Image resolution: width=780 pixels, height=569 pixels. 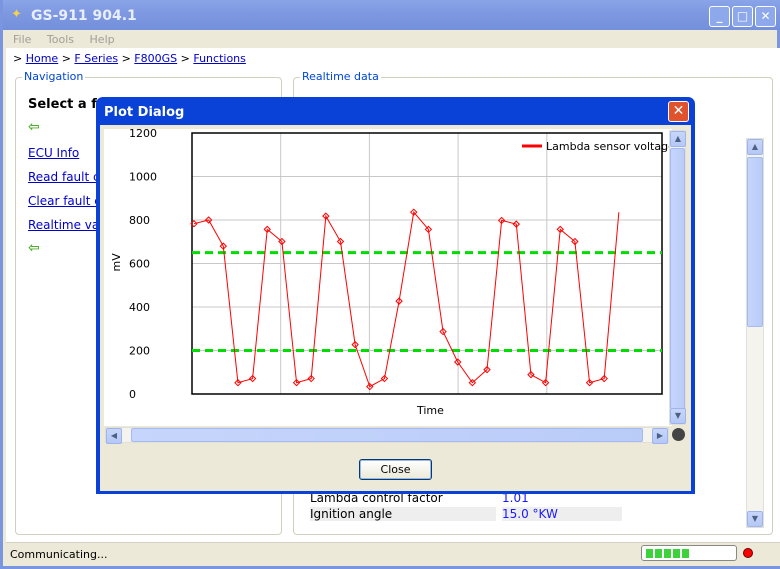 I want to click on x-axis-label: Time, so click(x=430, y=410).